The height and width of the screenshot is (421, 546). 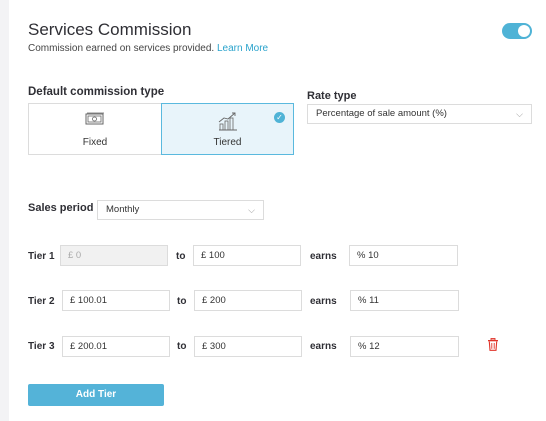 What do you see at coordinates (332, 96) in the screenshot?
I see `rate-type-label: Rate type` at bounding box center [332, 96].